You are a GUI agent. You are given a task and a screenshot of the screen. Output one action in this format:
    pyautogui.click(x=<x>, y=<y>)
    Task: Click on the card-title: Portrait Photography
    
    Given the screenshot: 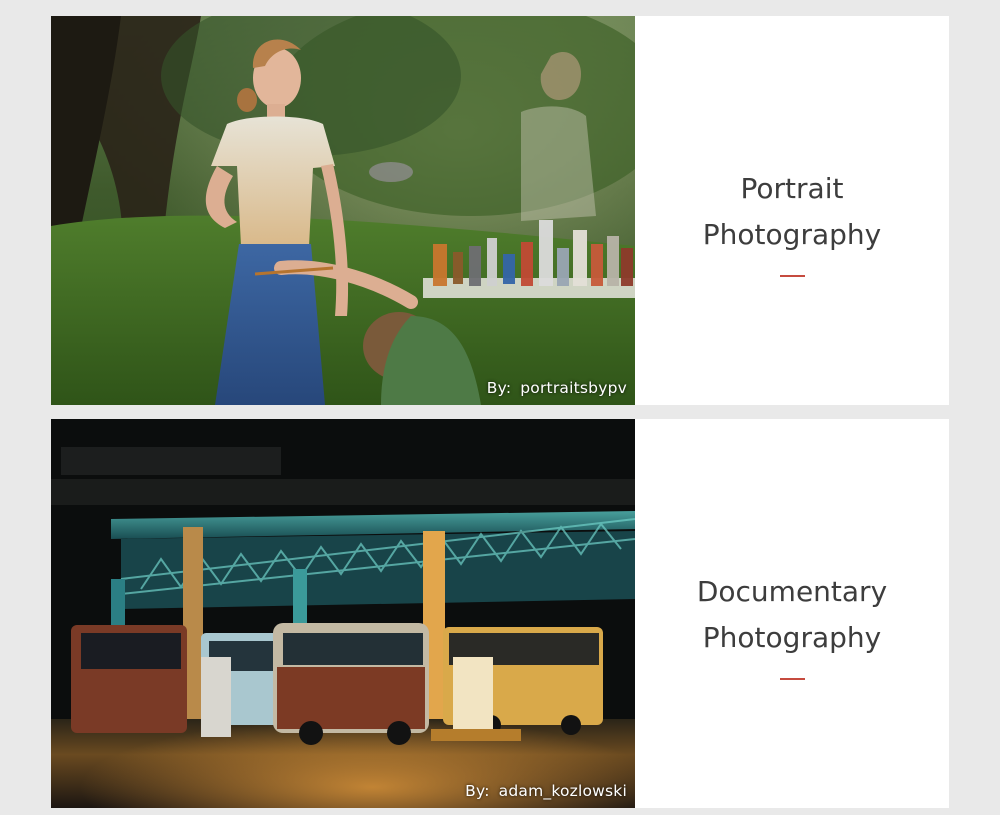 What is the action you would take?
    pyautogui.click(x=792, y=212)
    